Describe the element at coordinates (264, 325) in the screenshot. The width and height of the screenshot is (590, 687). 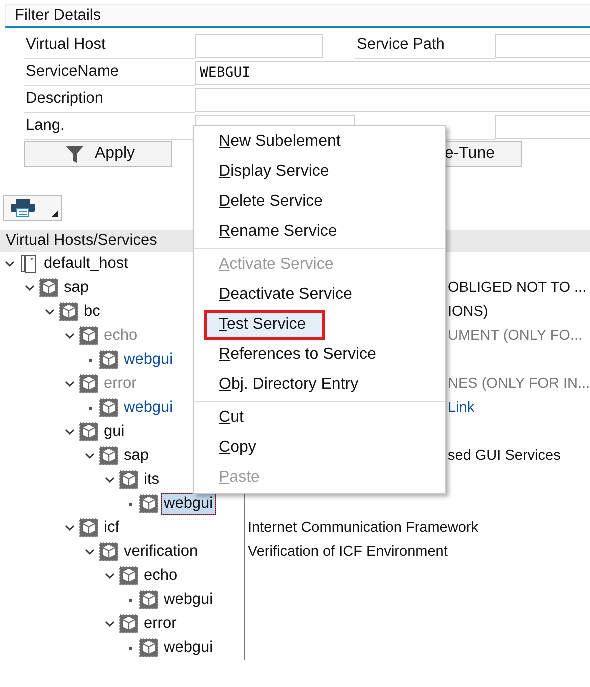
I see `menu-item: Test Service` at that location.